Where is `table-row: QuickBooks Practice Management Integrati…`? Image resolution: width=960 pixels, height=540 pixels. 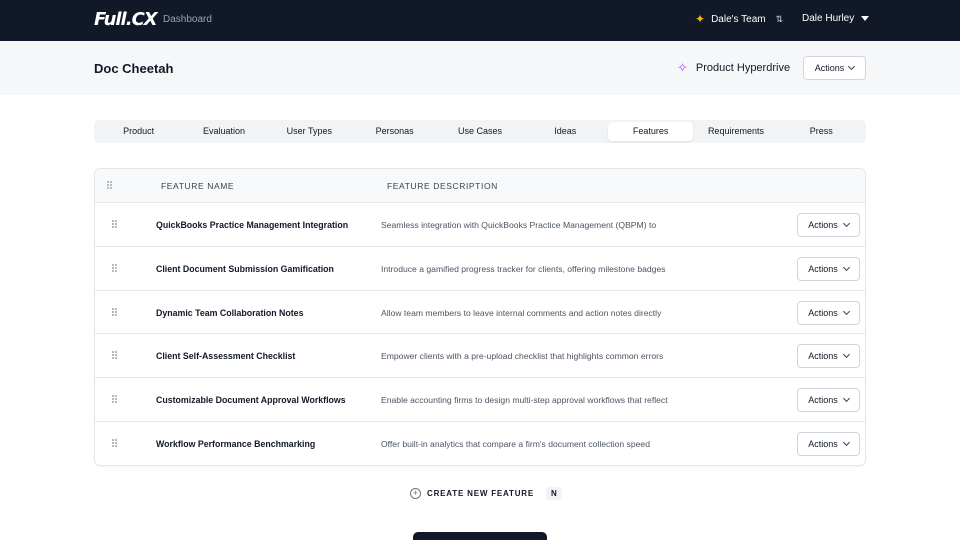
table-row: QuickBooks Practice Management Integrati… is located at coordinates (480, 225).